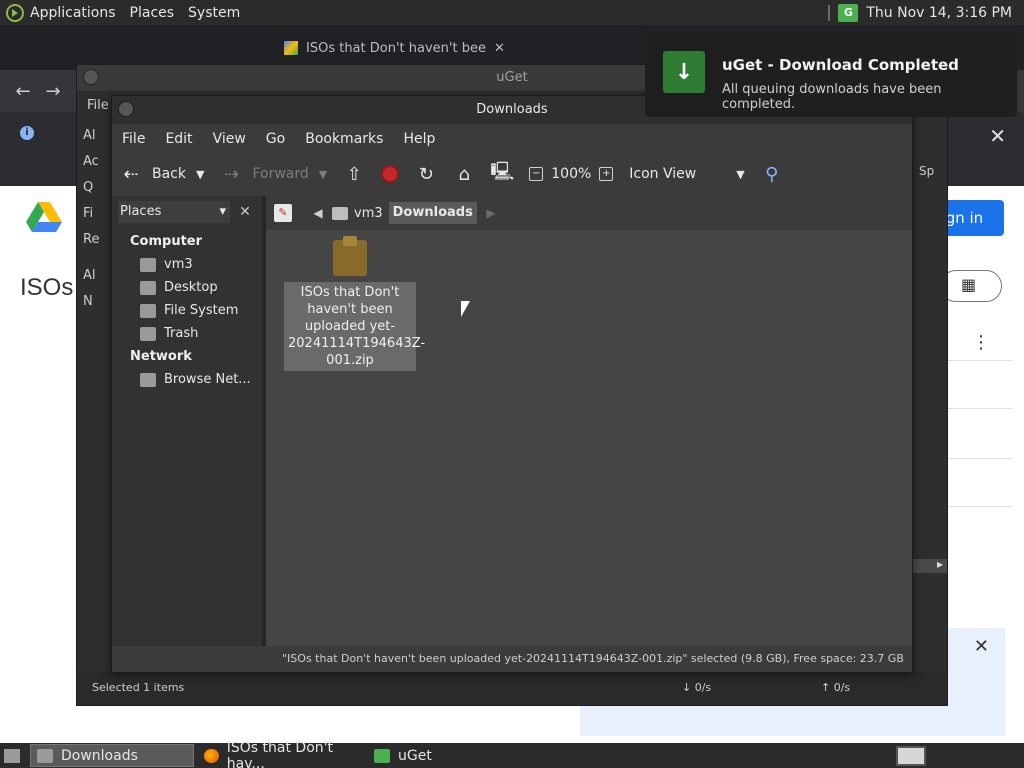 Image resolution: width=1024 pixels, height=768 pixels. What do you see at coordinates (400, 755) in the screenshot?
I see `taskbar-item-uget: uGet` at bounding box center [400, 755].